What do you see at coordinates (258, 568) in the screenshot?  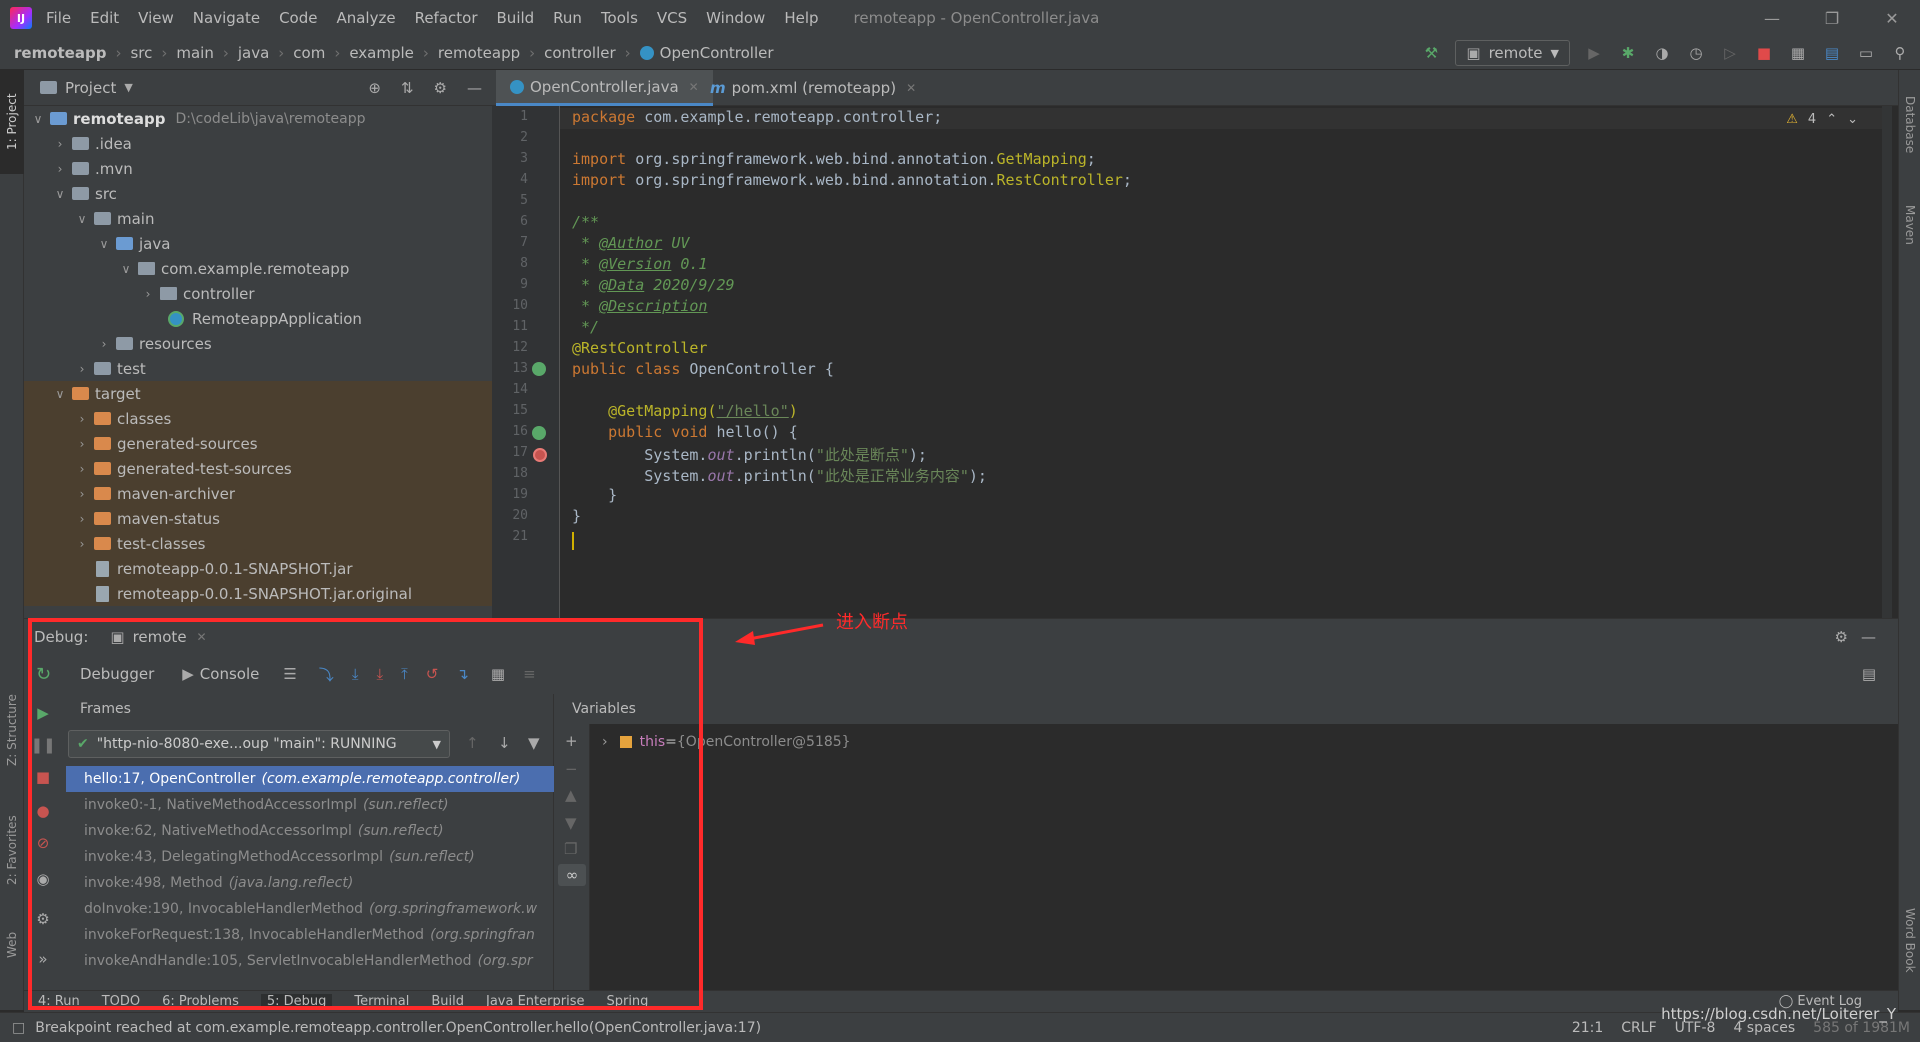 I see `tree-node-jar: remoteapp-0.0.1-SNAPSHOT.jar` at bounding box center [258, 568].